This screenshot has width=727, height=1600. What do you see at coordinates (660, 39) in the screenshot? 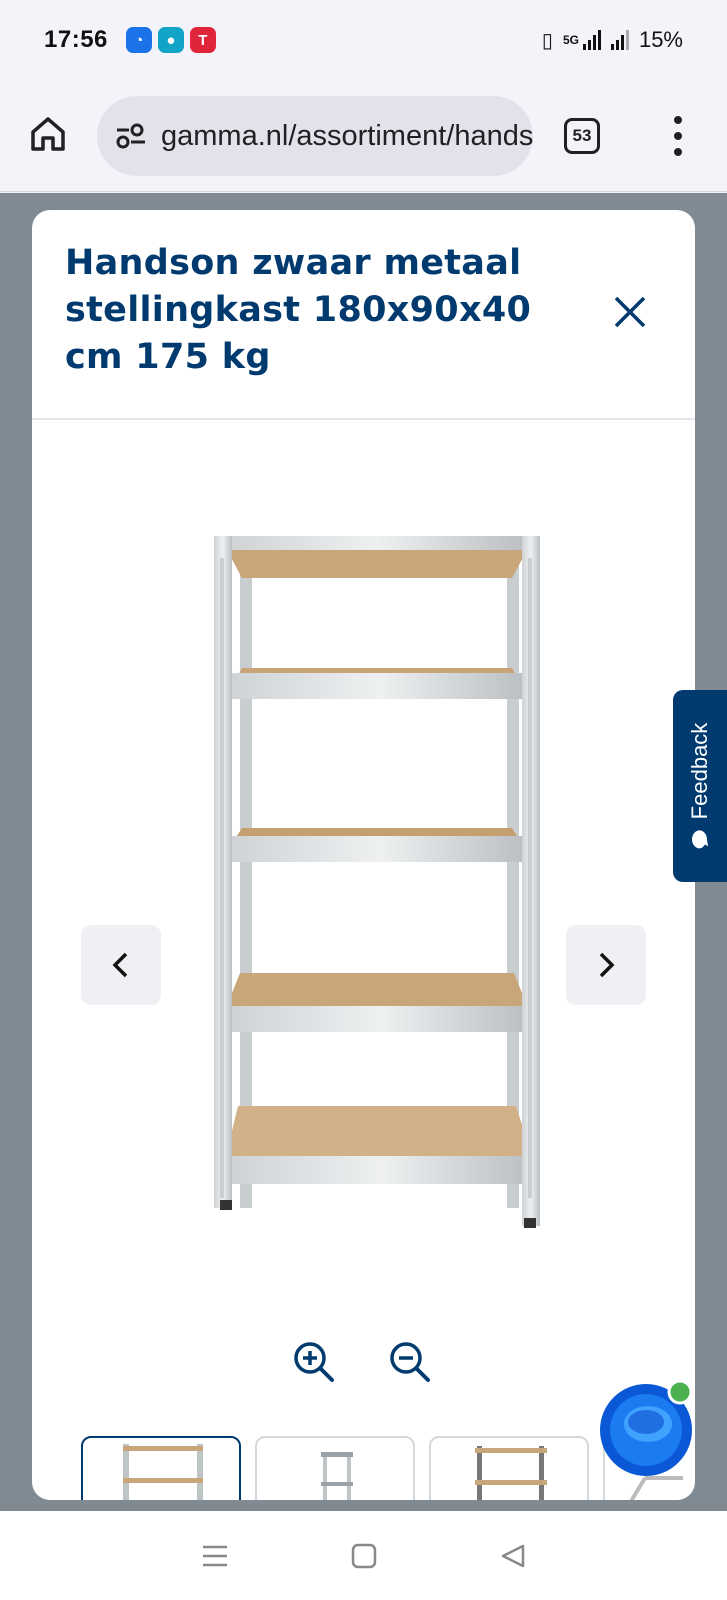
I see `battery-level: 15%` at bounding box center [660, 39].